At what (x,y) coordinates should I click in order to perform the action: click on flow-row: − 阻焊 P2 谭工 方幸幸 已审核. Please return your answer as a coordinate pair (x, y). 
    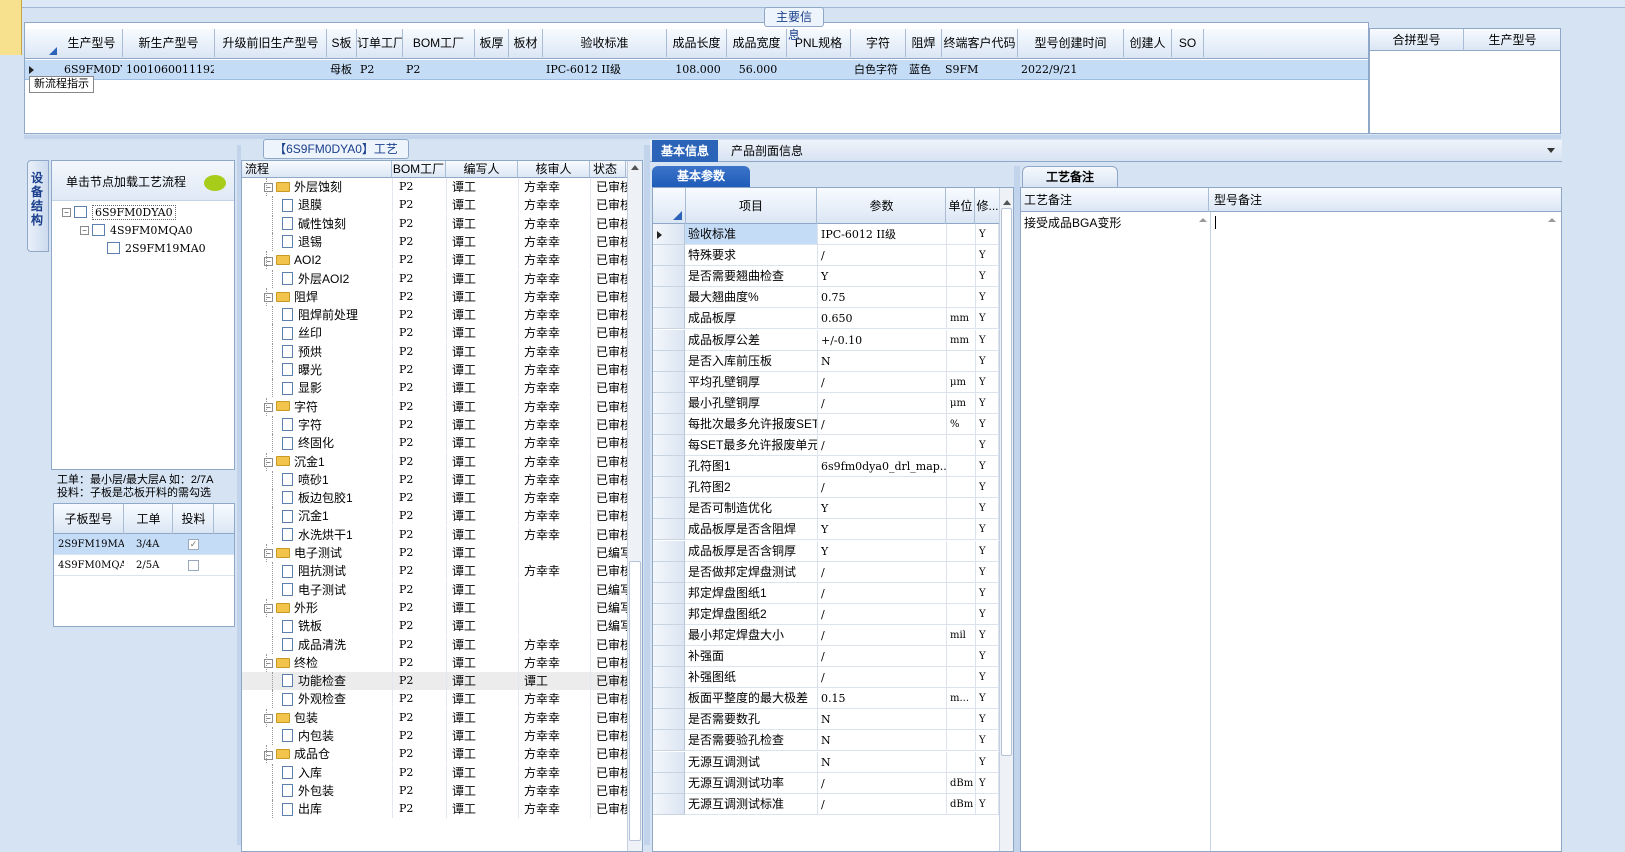
    Looking at the image, I should click on (435, 296).